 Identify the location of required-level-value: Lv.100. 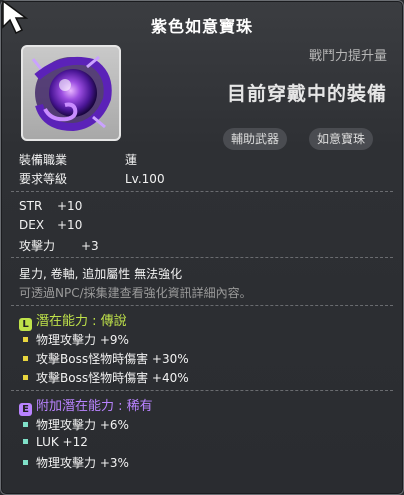
(145, 179).